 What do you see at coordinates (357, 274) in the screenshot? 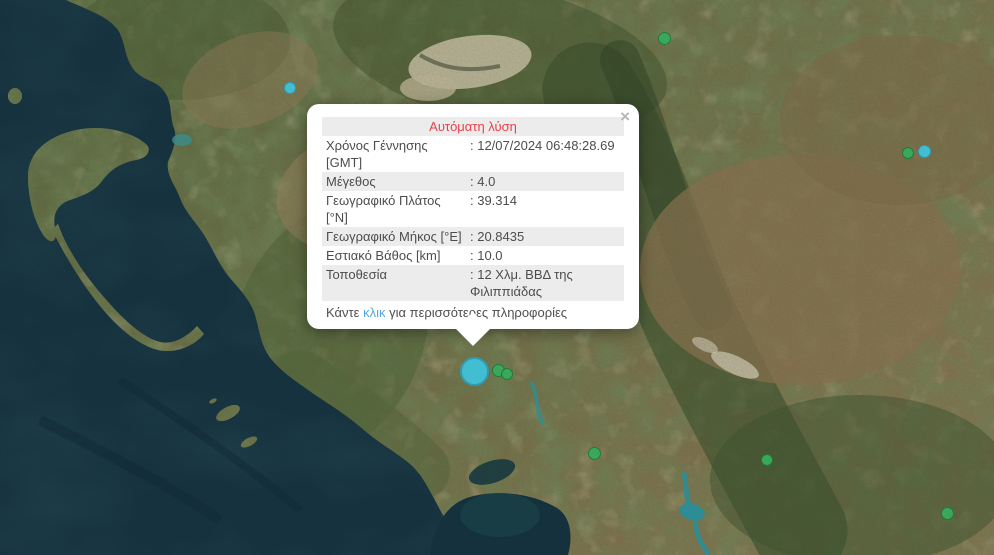
I see `row-label: Τοποθεσία` at bounding box center [357, 274].